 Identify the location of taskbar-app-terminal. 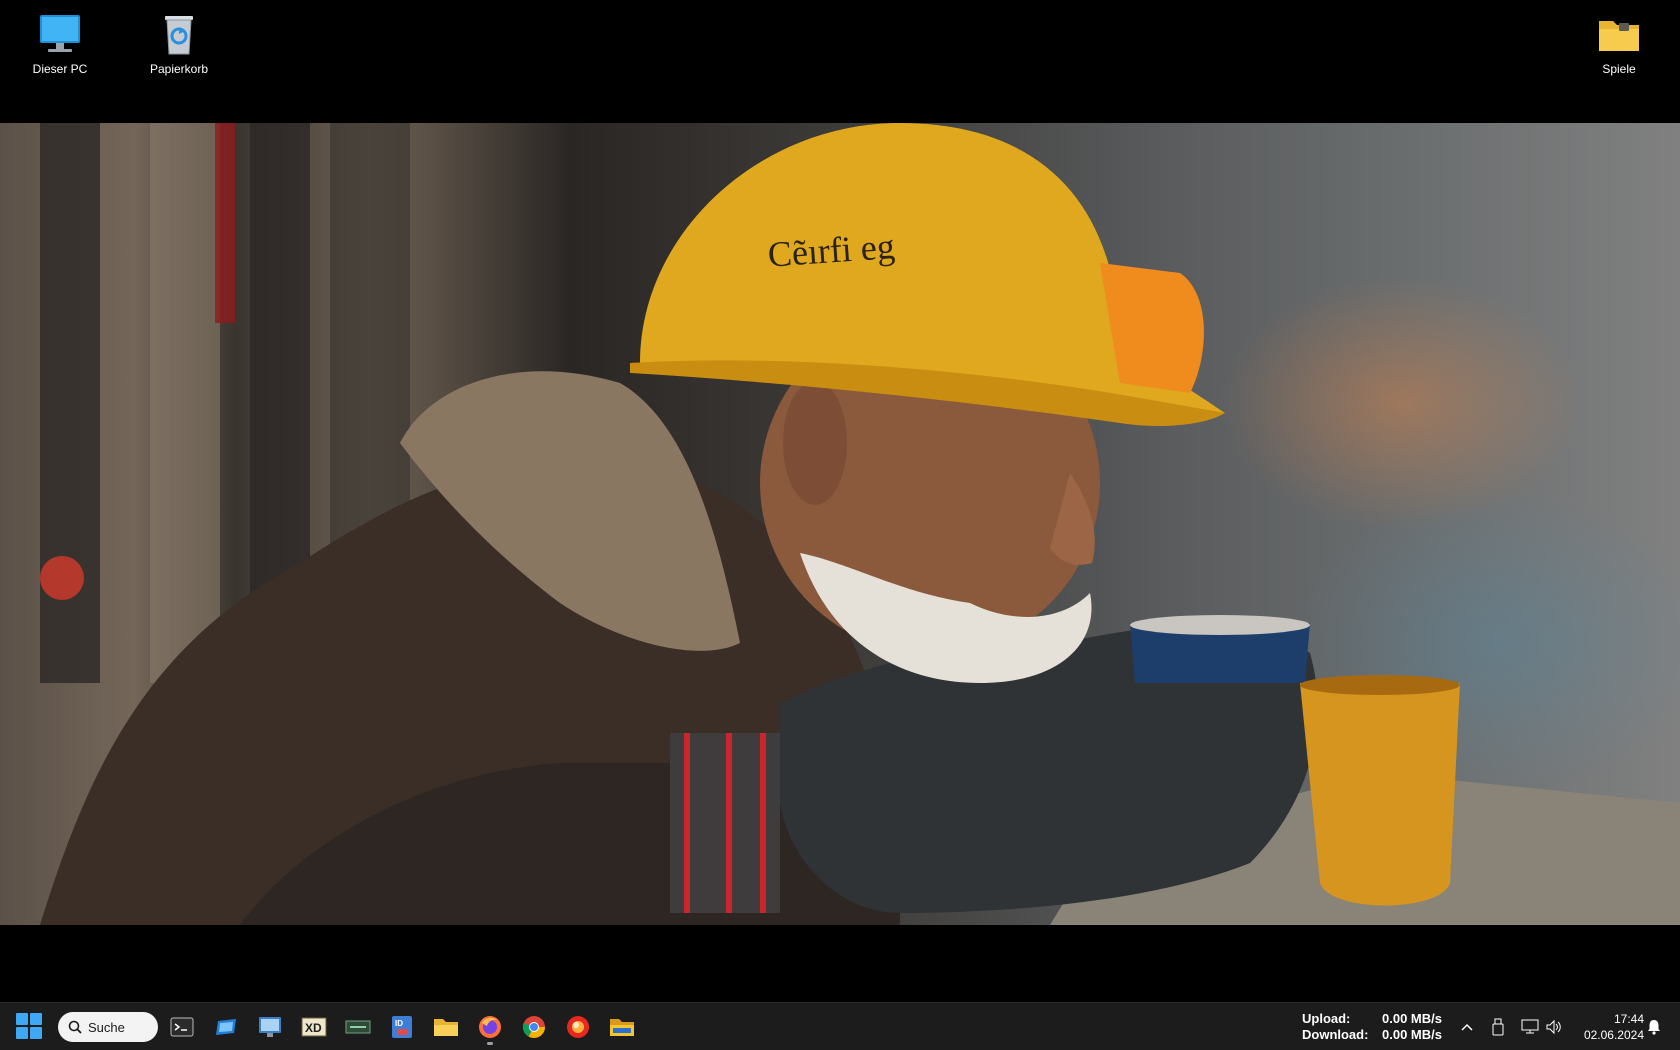
(182, 1027).